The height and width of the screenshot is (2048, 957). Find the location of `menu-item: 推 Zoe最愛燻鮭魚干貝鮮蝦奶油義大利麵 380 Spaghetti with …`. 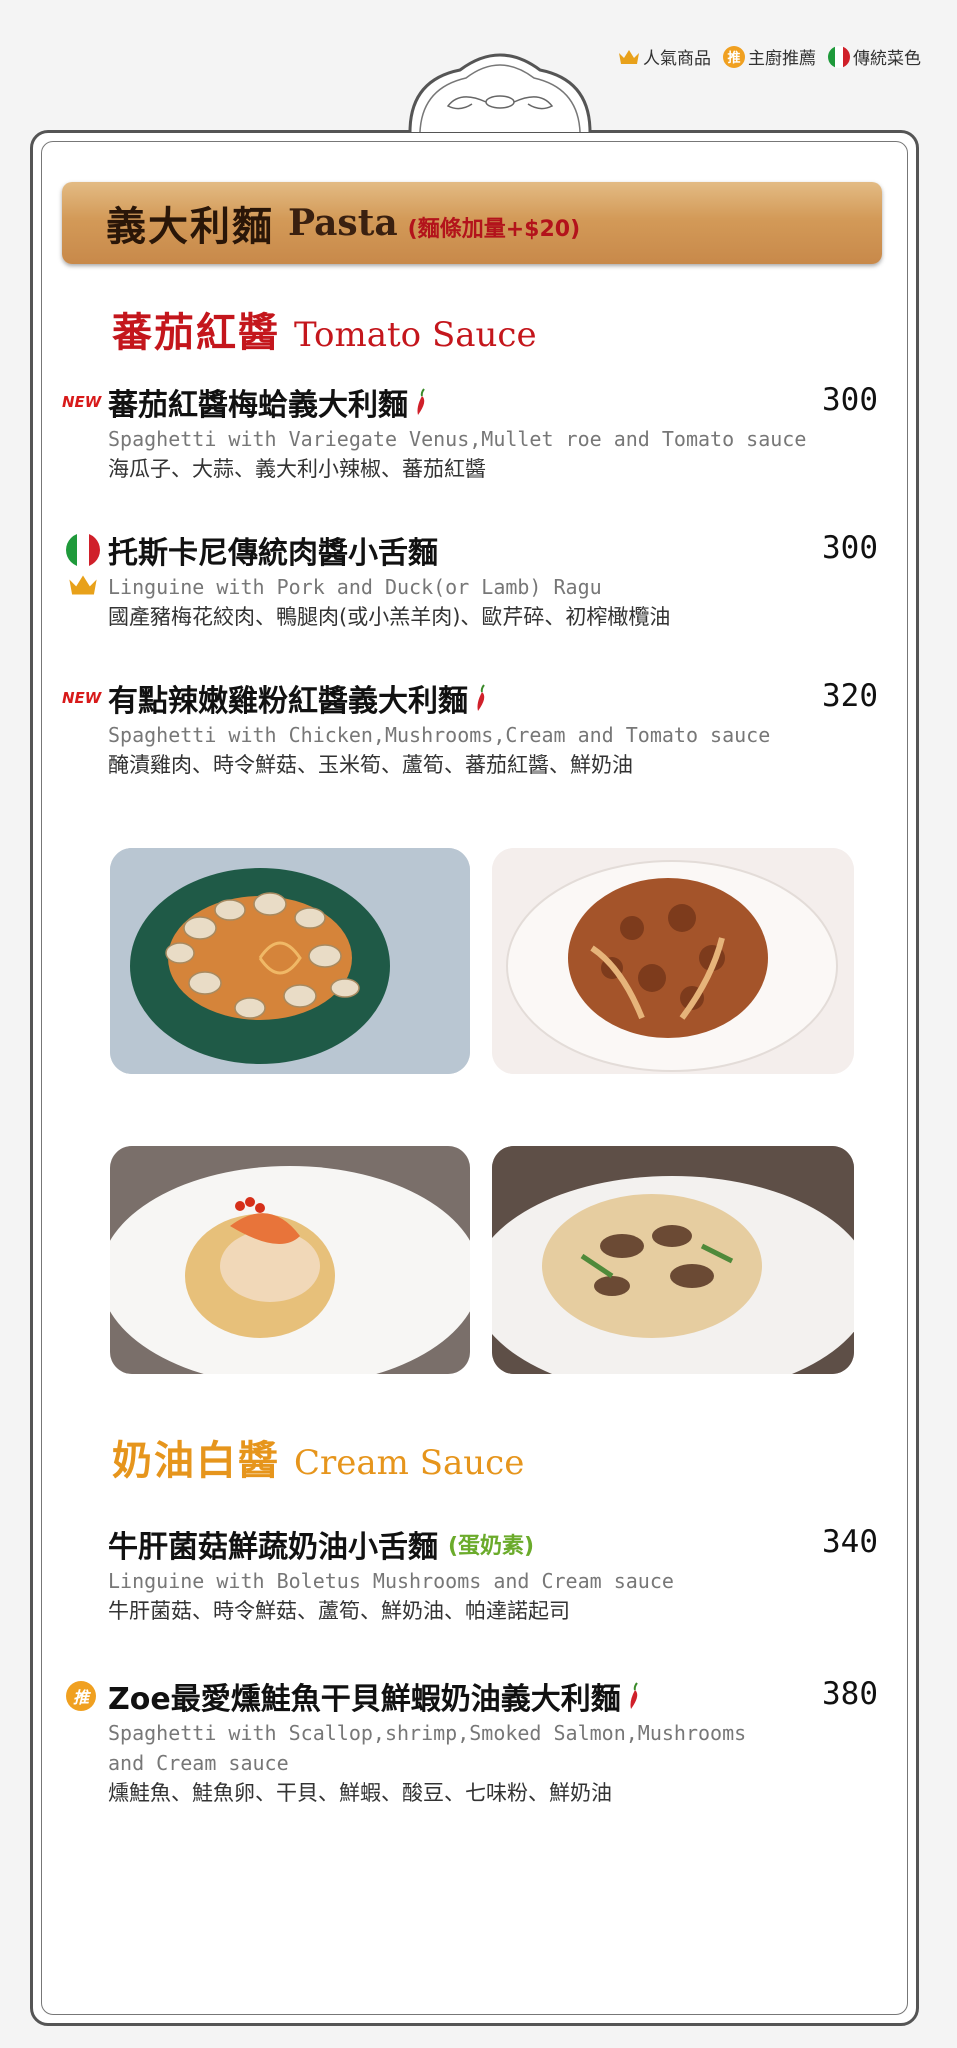

menu-item: 推 Zoe最愛燻鮭魚干貝鮮蝦奶油義大利麵 380 Spaghetti with … is located at coordinates (470, 1741).